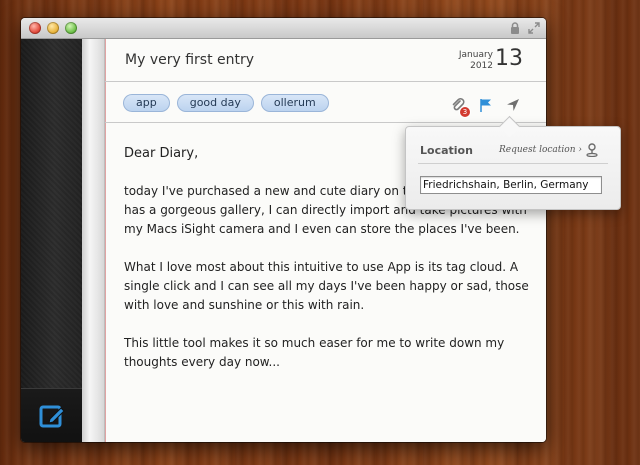 Image resolution: width=640 pixels, height=465 pixels. What do you see at coordinates (71, 28) in the screenshot?
I see `zoom-window-button` at bounding box center [71, 28].